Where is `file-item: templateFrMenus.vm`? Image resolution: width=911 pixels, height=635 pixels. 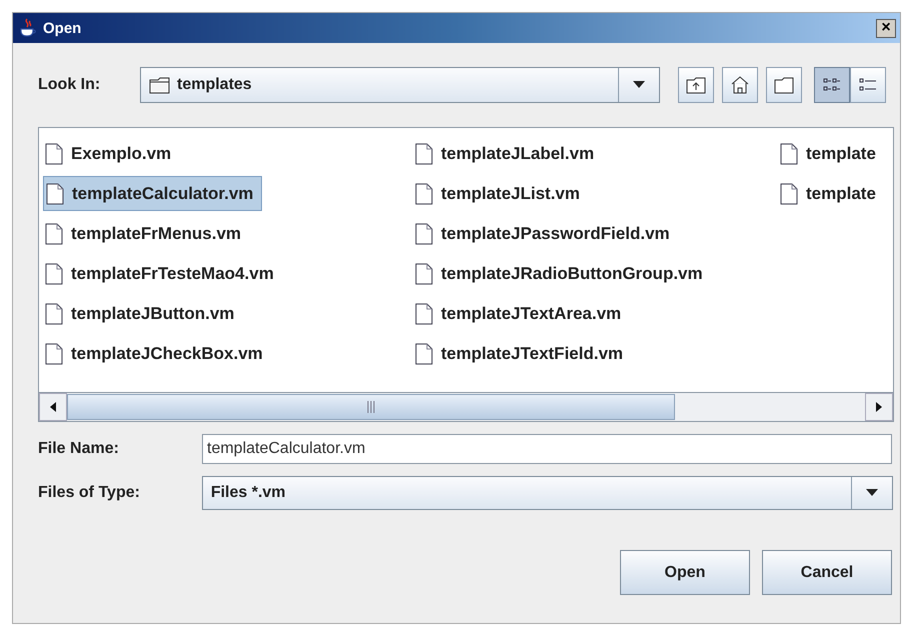
file-item: templateFrMenus.vm is located at coordinates (146, 233).